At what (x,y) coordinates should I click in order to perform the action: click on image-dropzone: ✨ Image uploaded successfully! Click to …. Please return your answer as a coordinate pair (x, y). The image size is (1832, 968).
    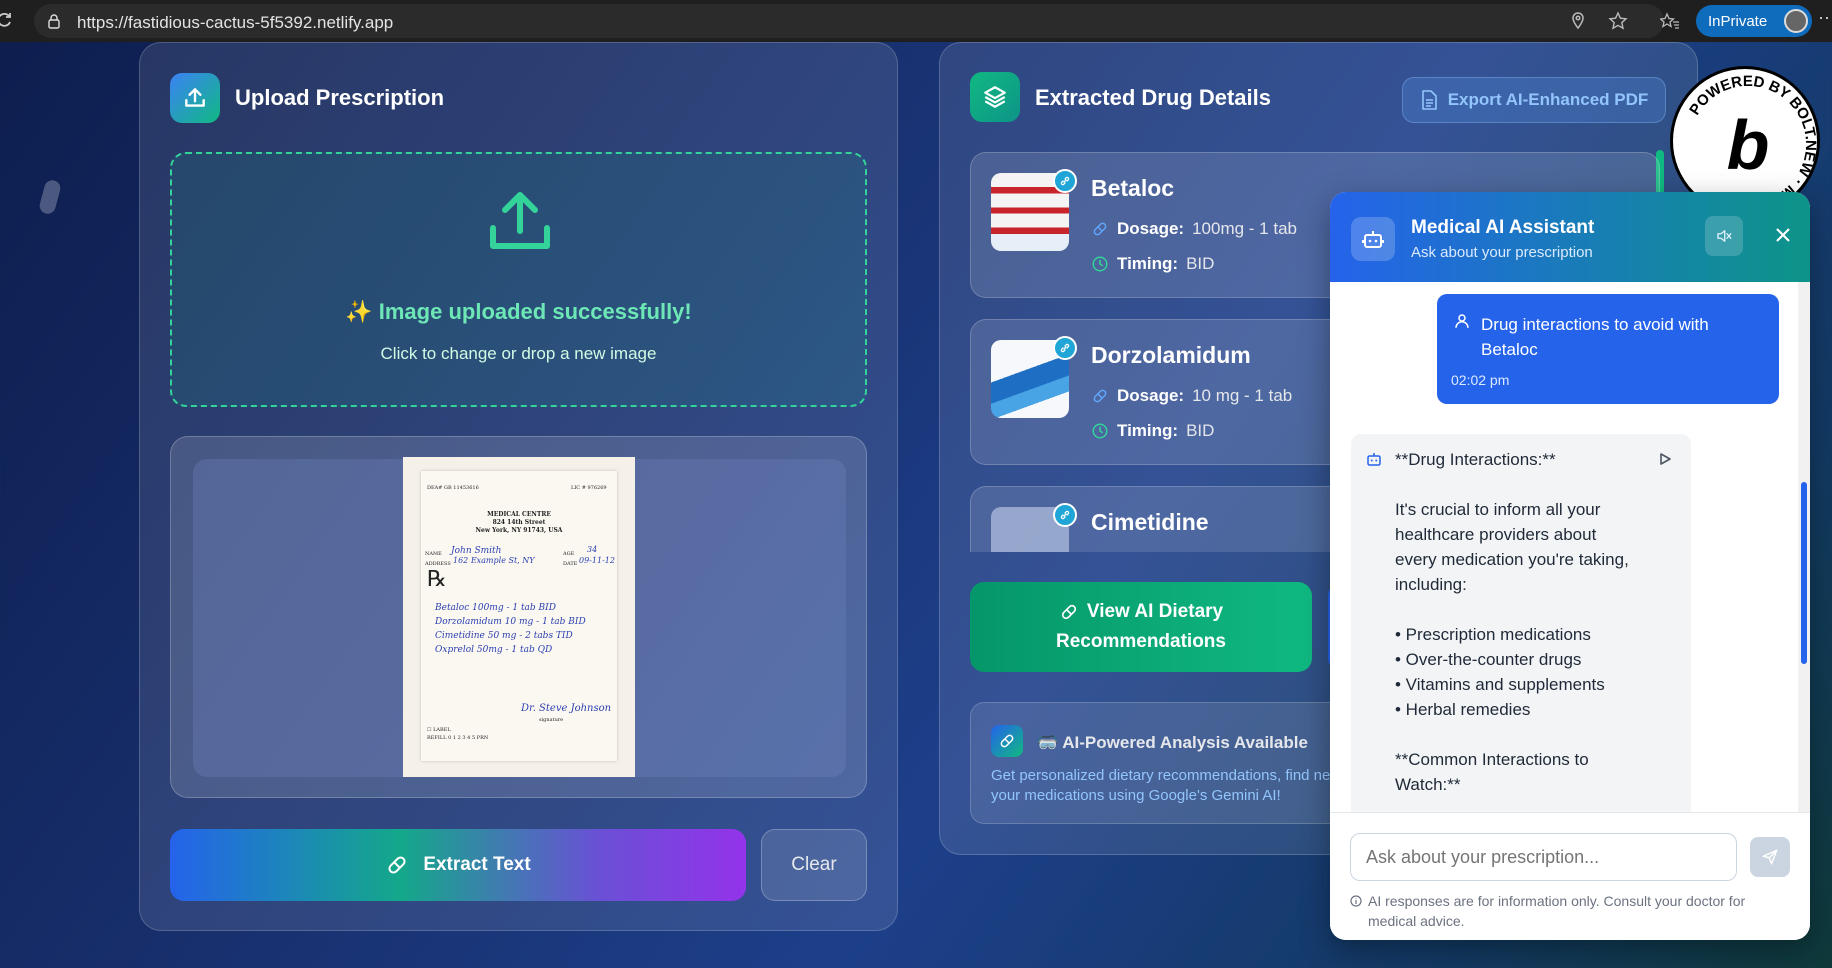
    Looking at the image, I should click on (518, 279).